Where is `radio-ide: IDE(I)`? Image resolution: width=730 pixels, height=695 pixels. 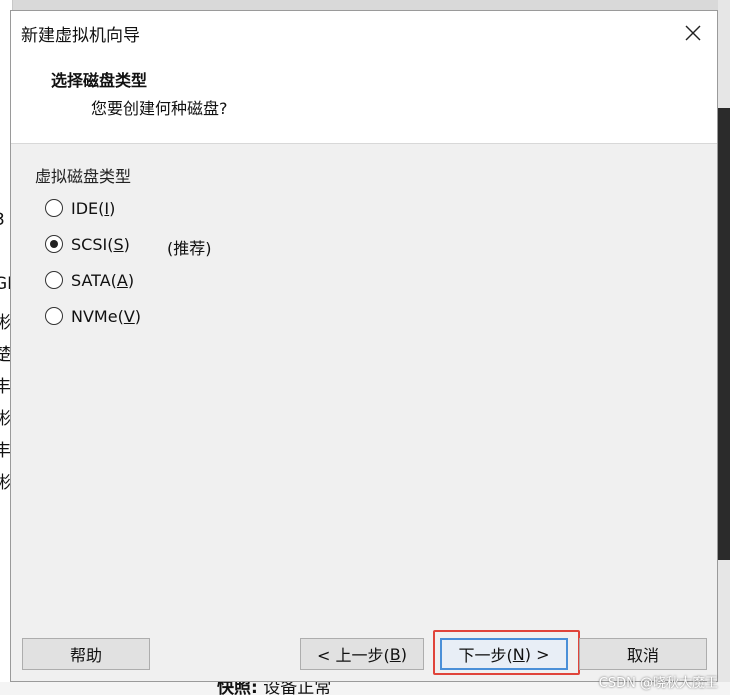
radio-ide: IDE(I) is located at coordinates (80, 208).